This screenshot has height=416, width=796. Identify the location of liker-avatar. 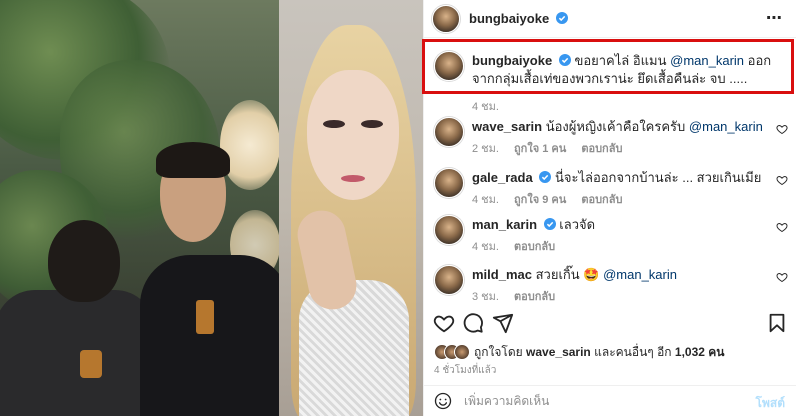
(462, 352).